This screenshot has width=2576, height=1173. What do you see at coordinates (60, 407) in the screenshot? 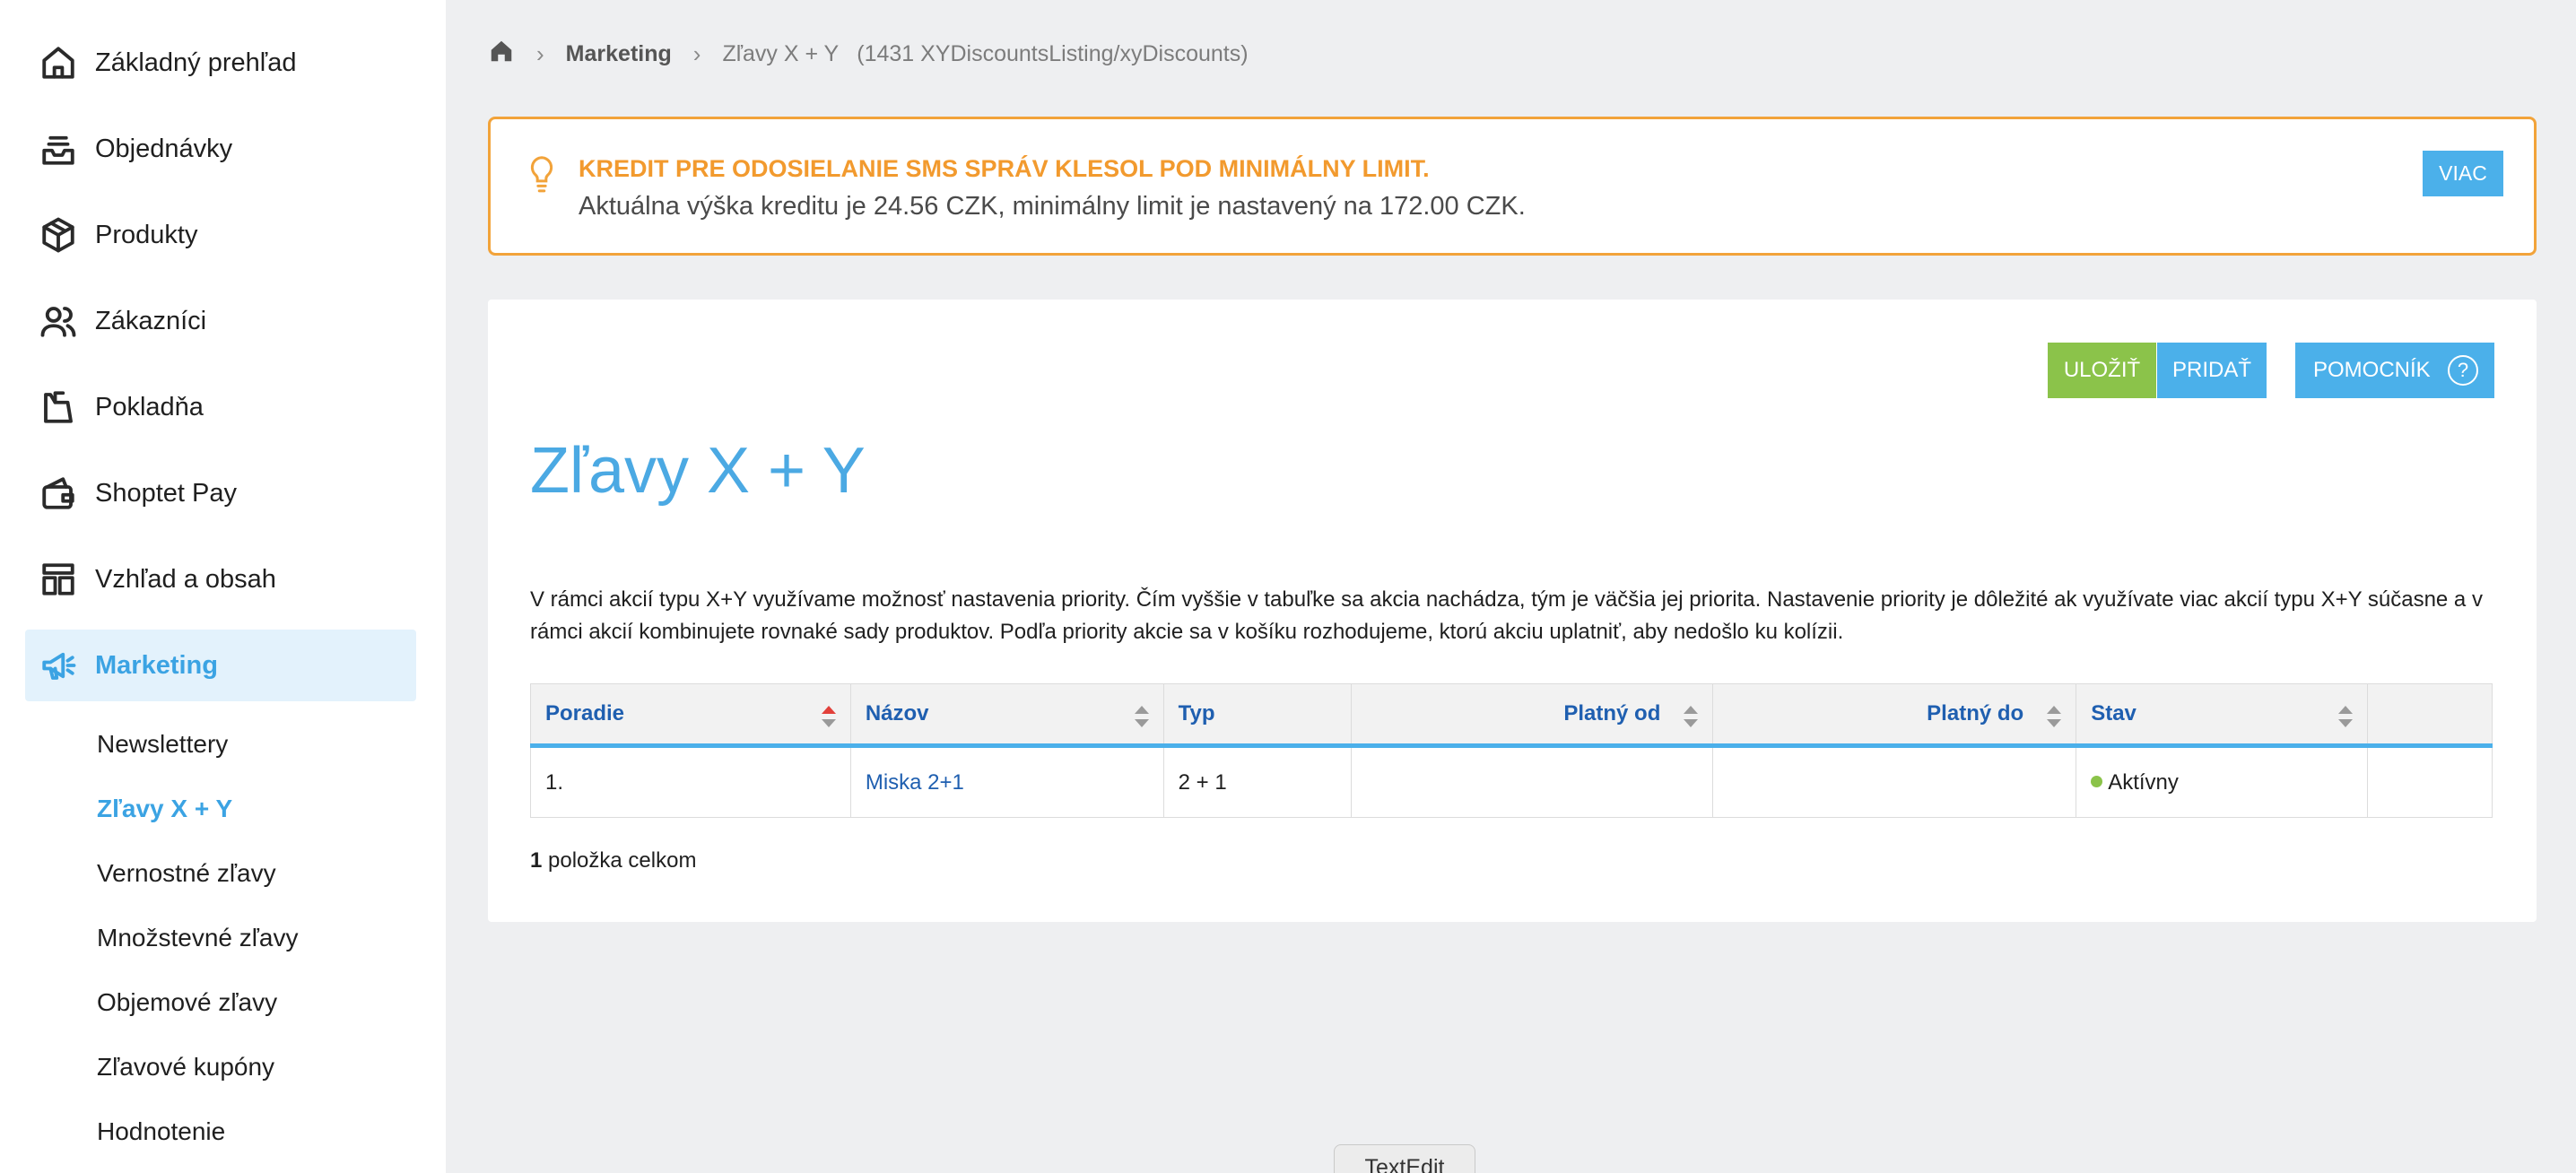
I see `register-icon` at bounding box center [60, 407].